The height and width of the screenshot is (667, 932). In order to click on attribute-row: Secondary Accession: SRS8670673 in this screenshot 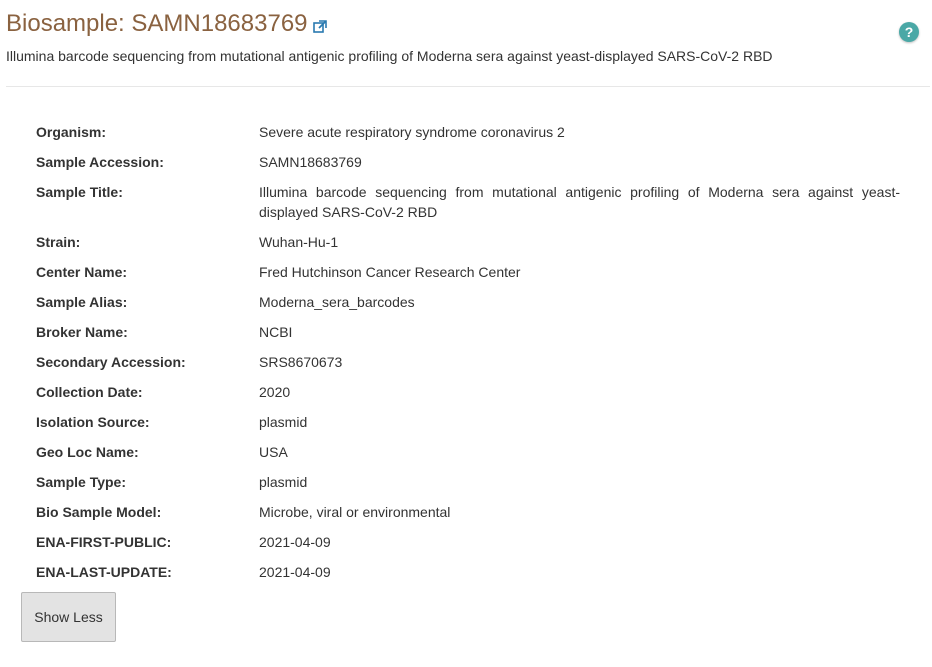, I will do `click(468, 362)`.